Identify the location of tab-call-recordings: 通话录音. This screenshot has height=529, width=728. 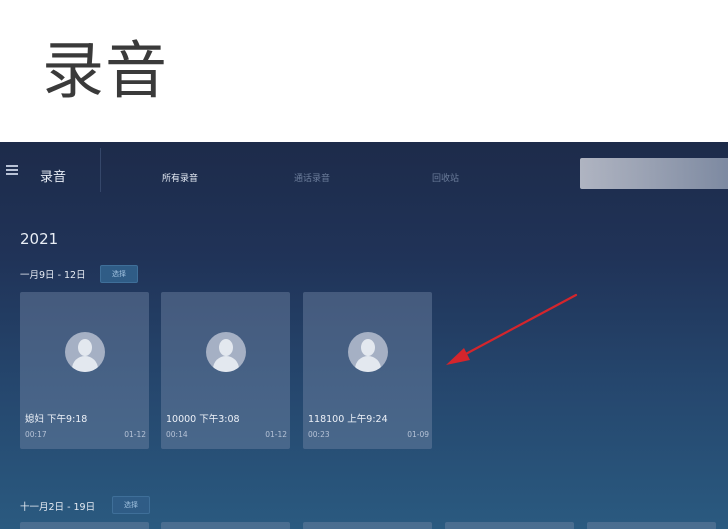
(312, 177).